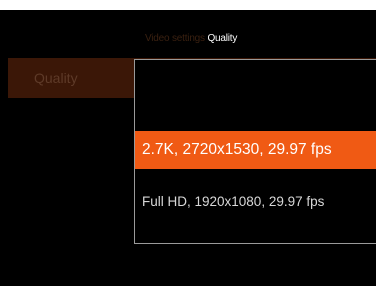  Describe the element at coordinates (56, 78) in the screenshot. I see `menu-item-label: Quality` at that location.